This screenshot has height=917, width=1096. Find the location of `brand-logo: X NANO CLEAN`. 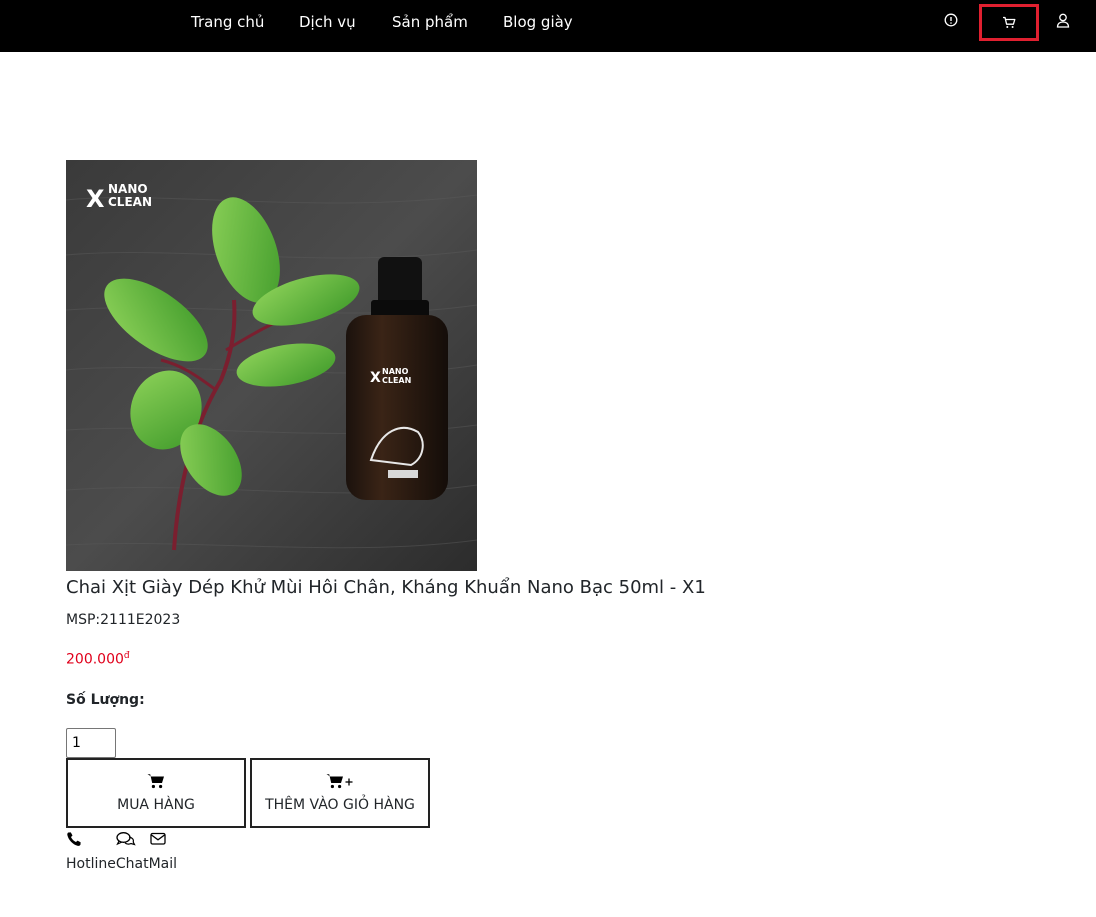

brand-logo: X NANO CLEAN is located at coordinates (119, 197).